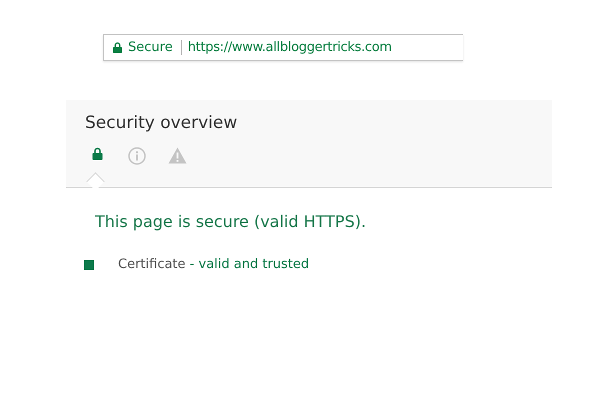 This screenshot has height=400, width=600. I want to click on certificate-status: Certificate - valid and trusted, so click(214, 264).